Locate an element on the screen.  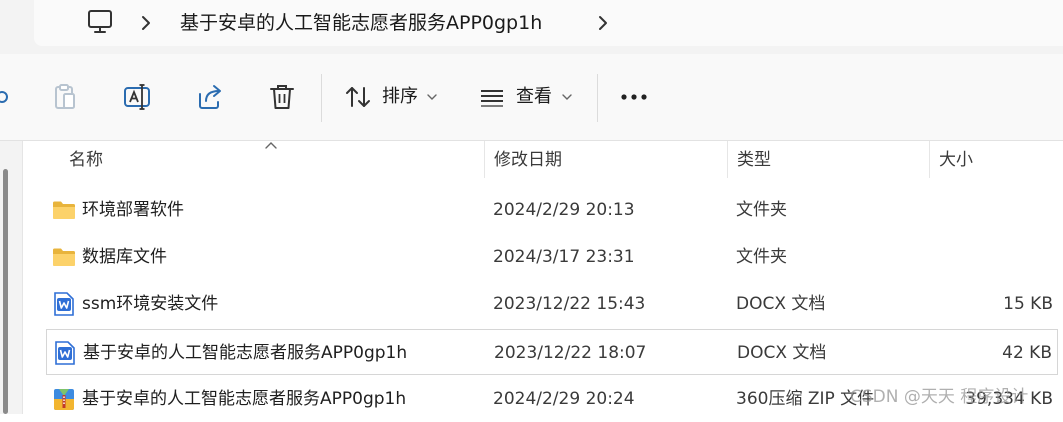
file-size: 15 KB is located at coordinates (1028, 304).